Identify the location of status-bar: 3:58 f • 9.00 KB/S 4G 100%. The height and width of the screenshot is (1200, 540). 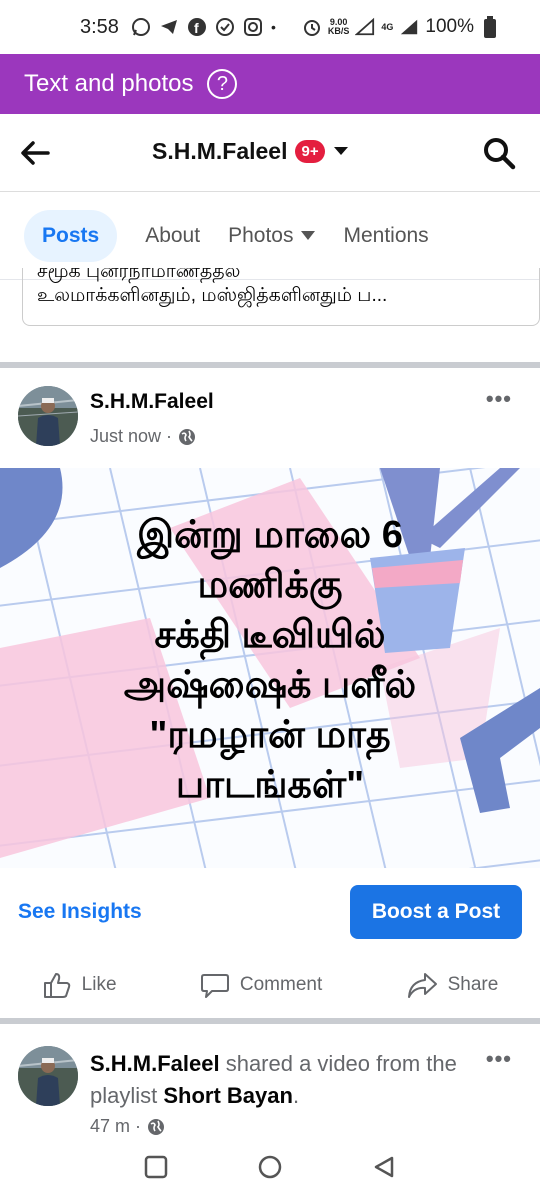
(270, 27).